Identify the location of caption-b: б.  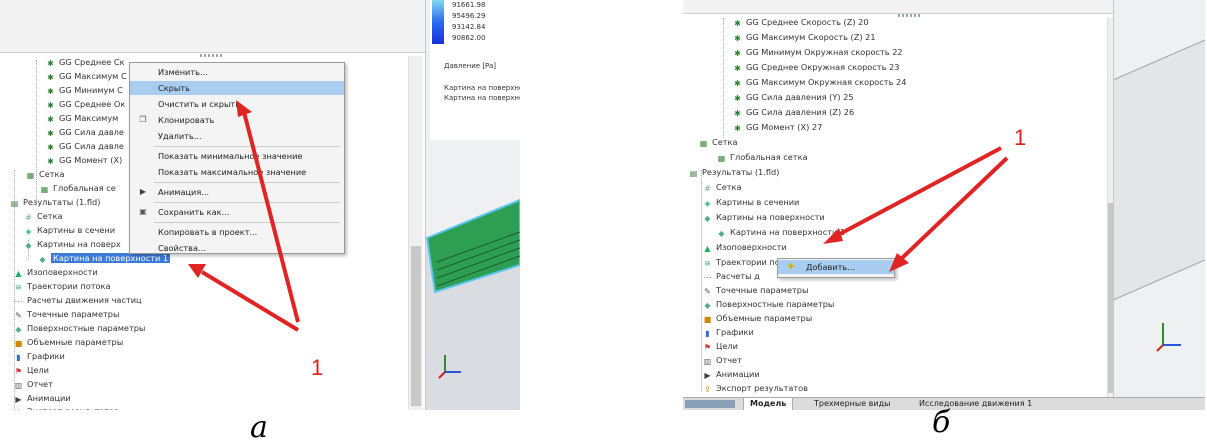
(941, 422).